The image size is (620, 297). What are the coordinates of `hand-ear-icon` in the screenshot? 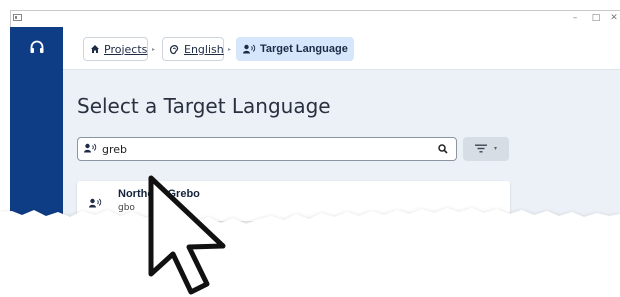 It's located at (174, 49).